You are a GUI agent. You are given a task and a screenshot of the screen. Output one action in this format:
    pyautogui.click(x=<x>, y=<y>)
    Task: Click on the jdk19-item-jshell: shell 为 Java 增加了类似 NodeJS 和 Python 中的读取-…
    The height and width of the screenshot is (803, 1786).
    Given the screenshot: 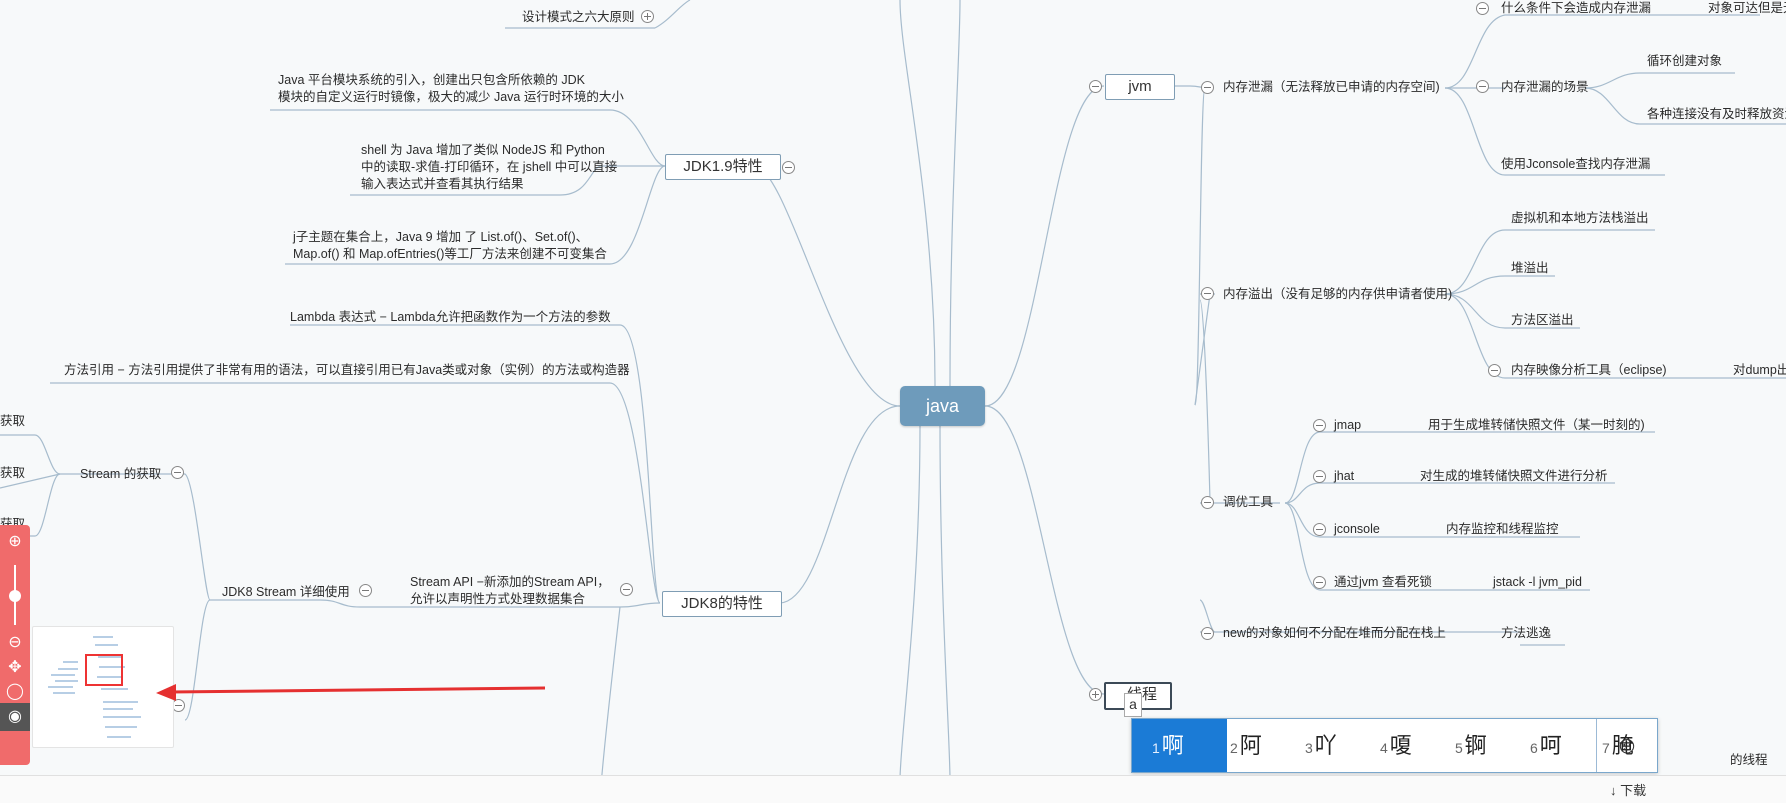 What is the action you would take?
    pyautogui.click(x=489, y=167)
    